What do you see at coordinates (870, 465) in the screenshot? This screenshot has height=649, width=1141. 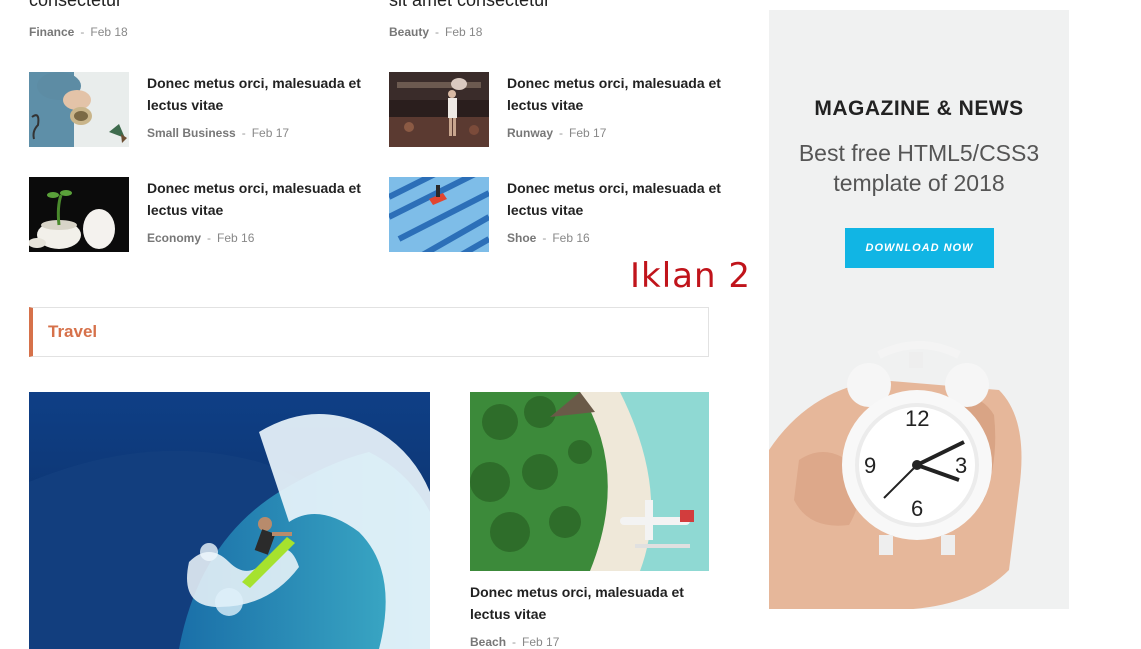 I see `svg-text: 9` at bounding box center [870, 465].